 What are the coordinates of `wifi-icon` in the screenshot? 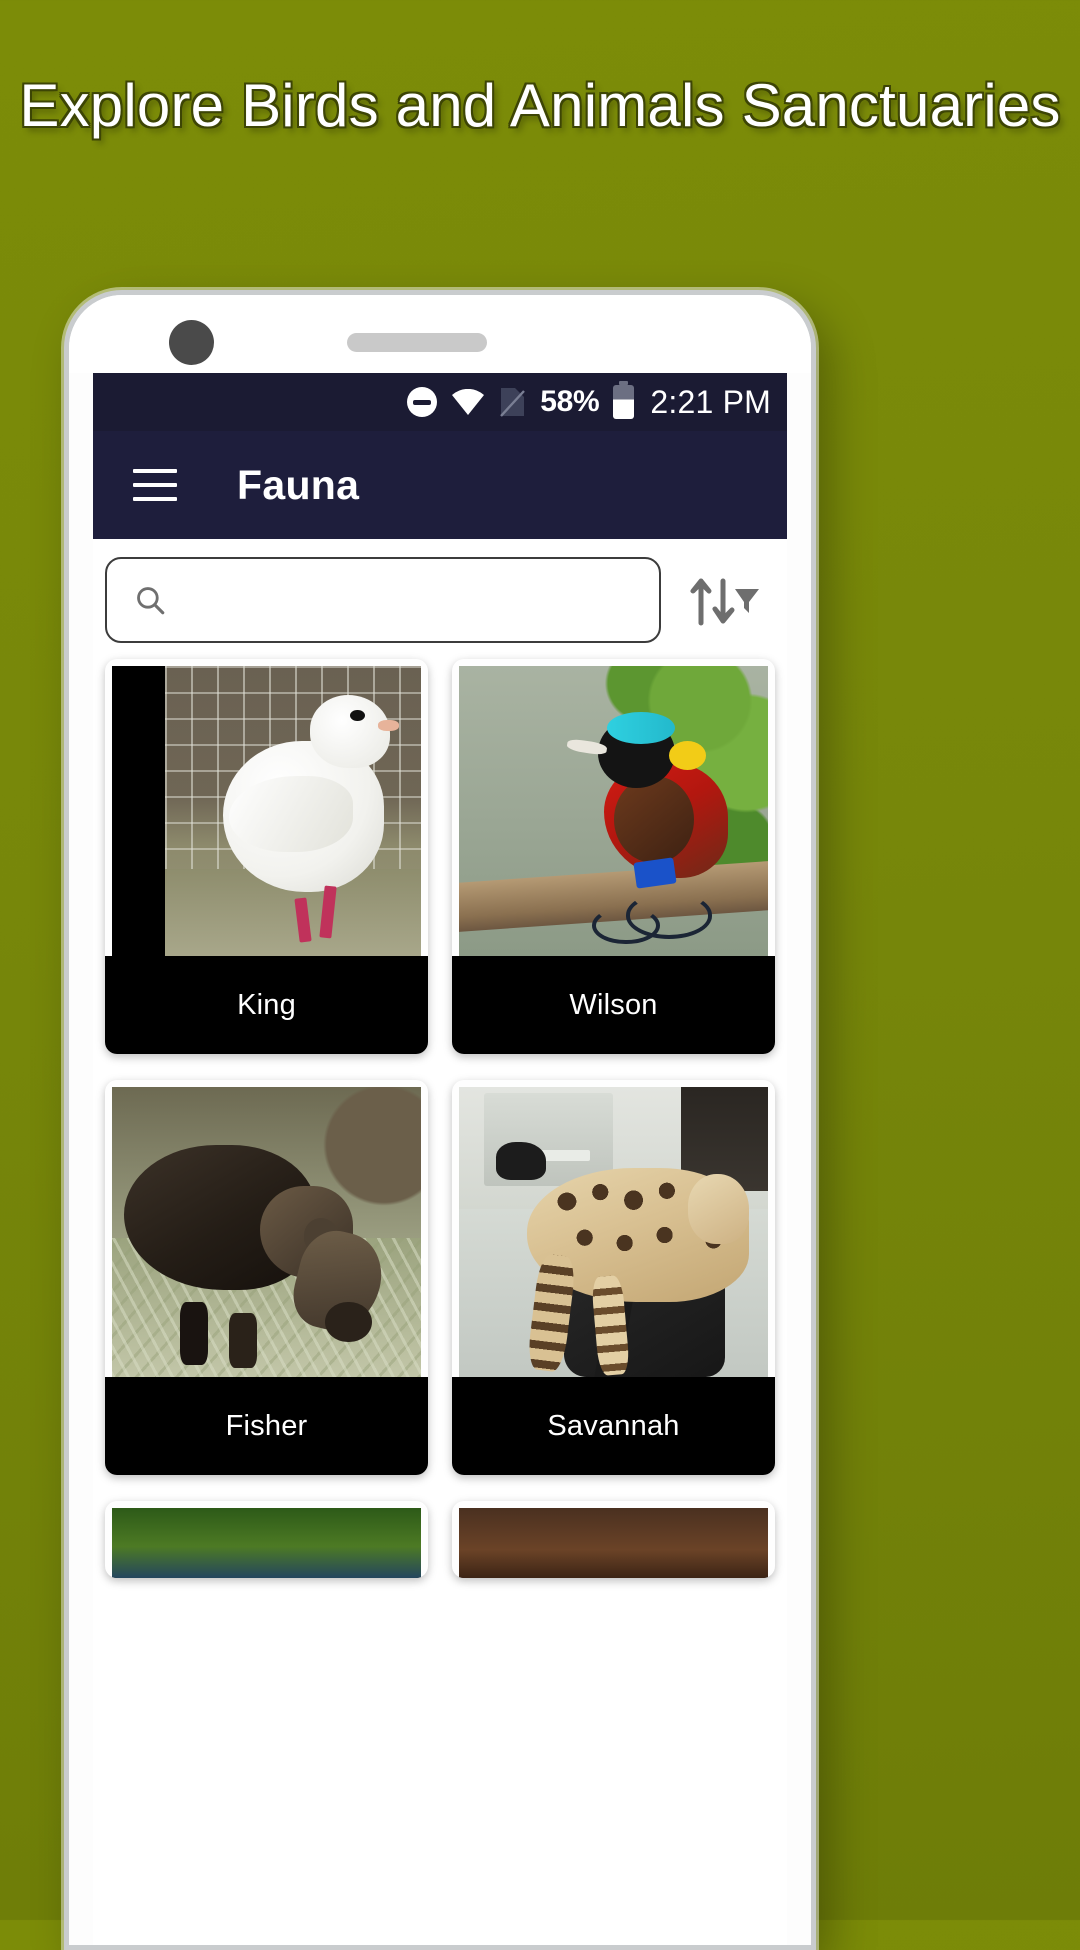 It's located at (468, 402).